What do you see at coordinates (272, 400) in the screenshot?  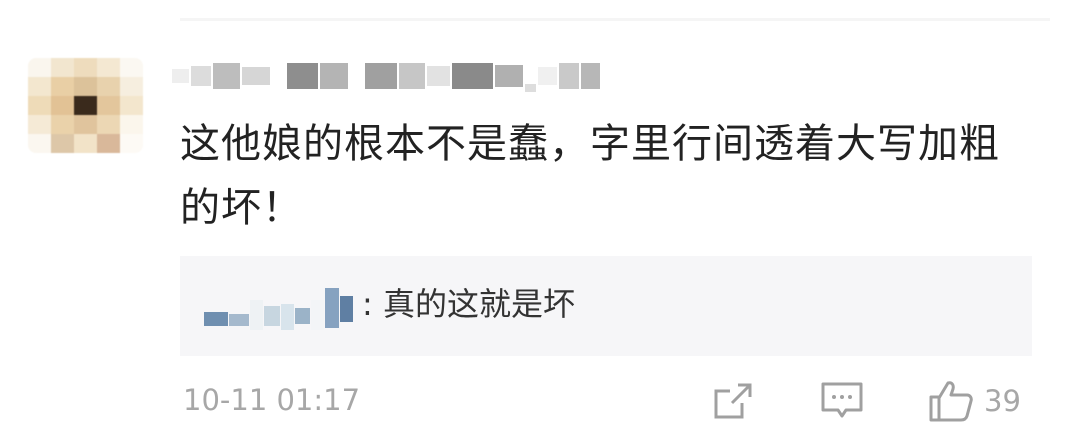 I see `timestamp: 10-11 01:17` at bounding box center [272, 400].